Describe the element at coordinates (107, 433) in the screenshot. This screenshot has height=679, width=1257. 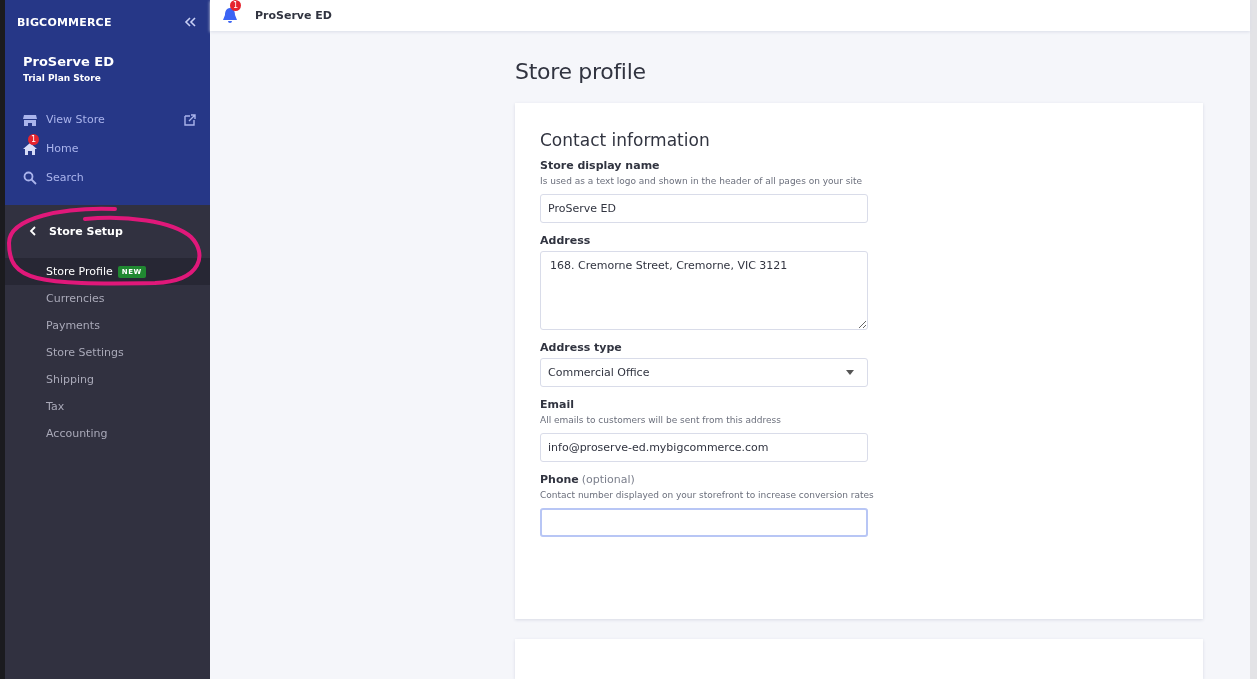
I see `menu-item: Accounting` at that location.